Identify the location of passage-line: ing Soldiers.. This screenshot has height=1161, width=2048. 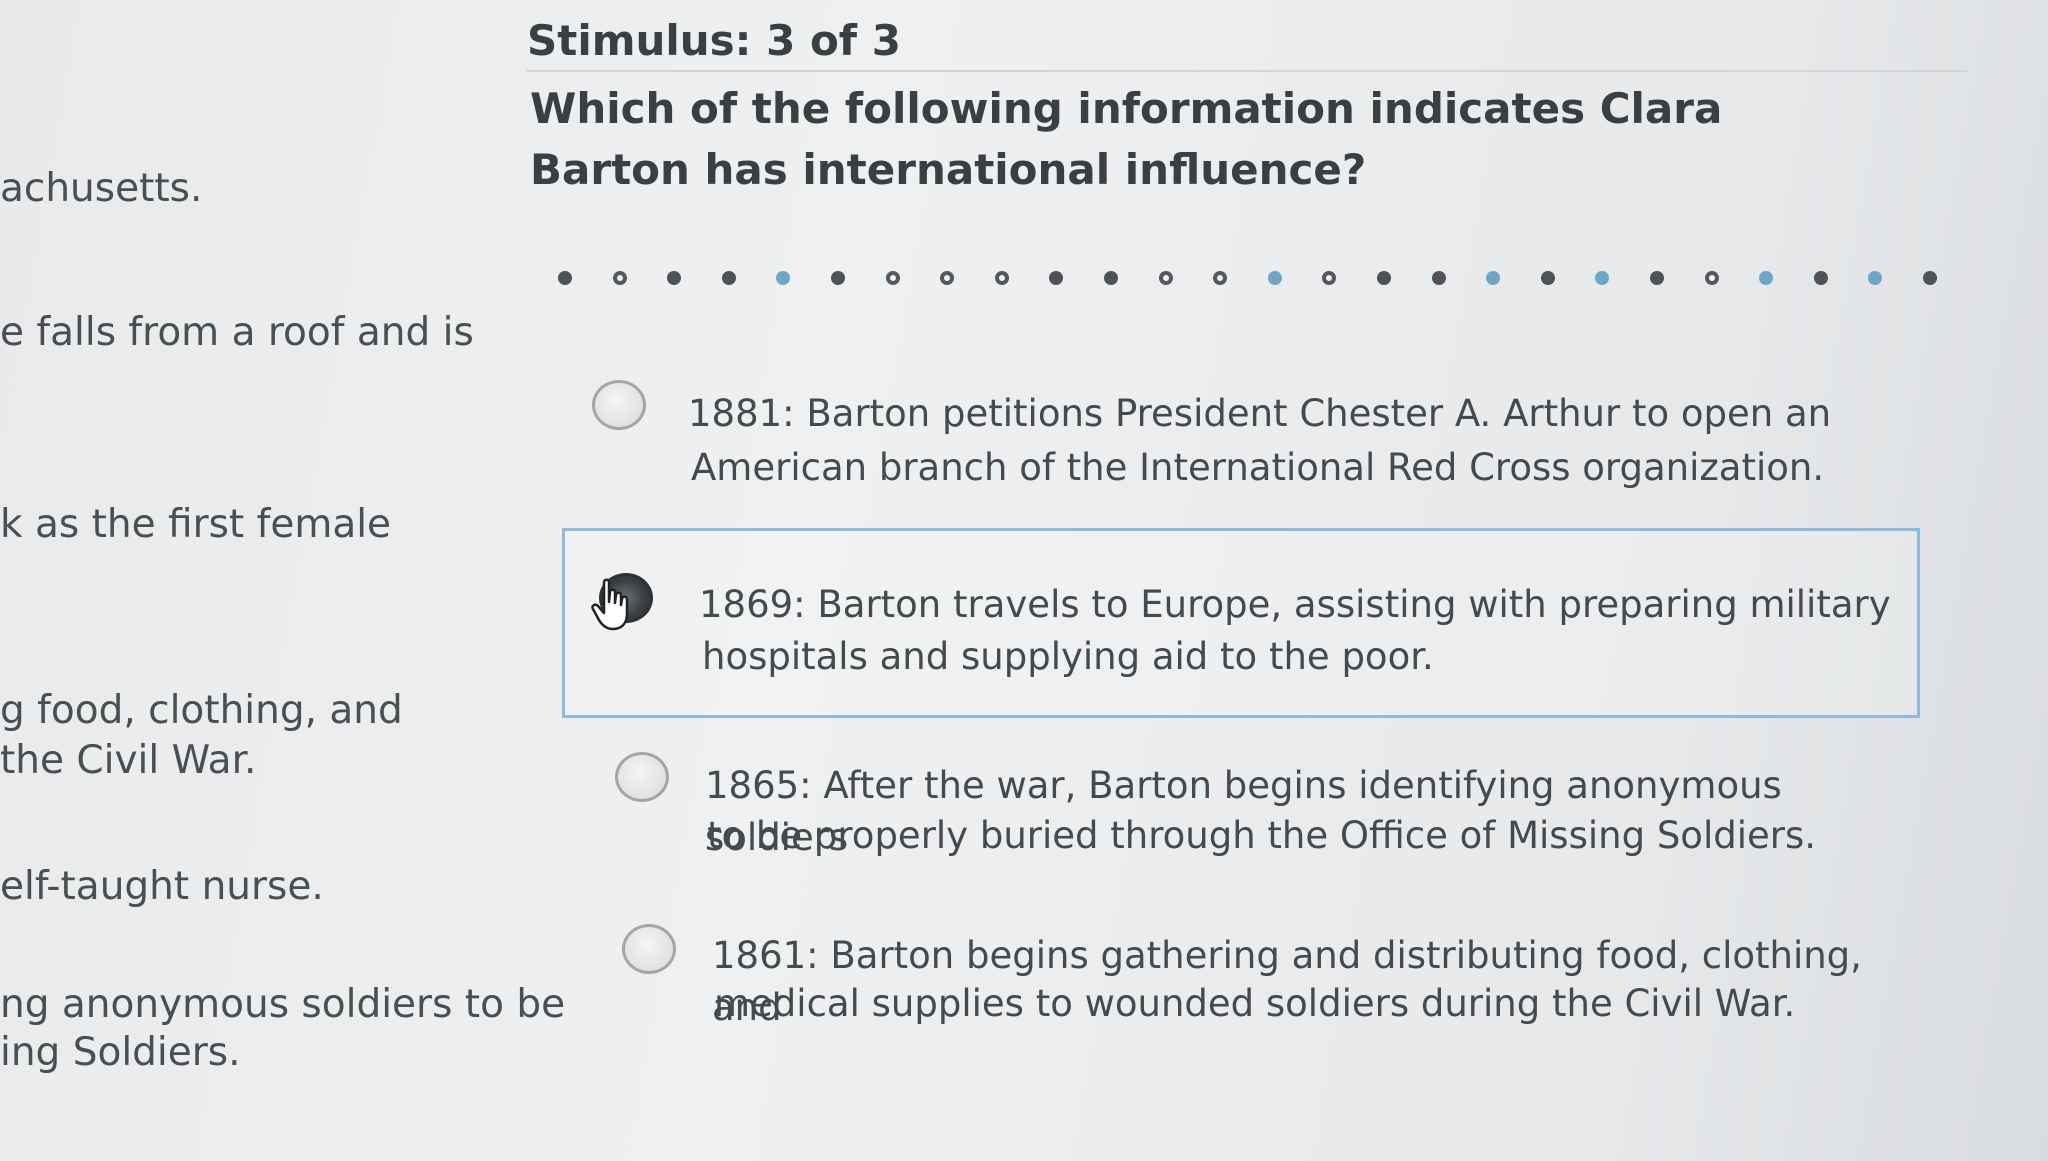
(120, 1052).